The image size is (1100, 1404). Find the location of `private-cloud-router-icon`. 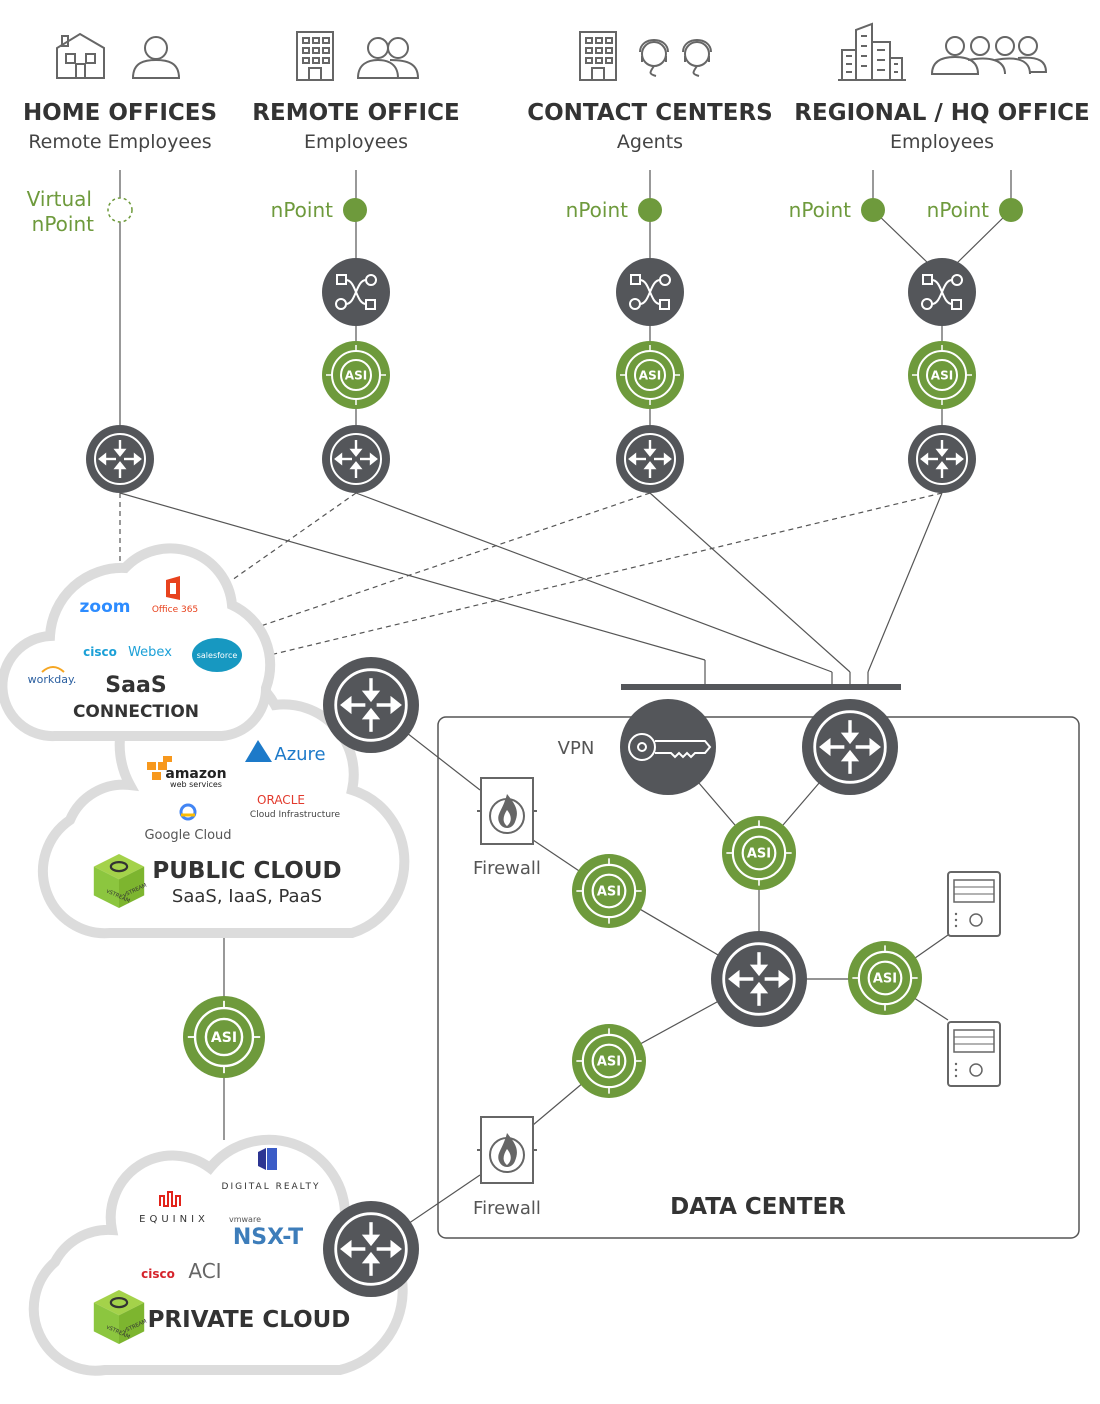

private-cloud-router-icon is located at coordinates (371, 1249).